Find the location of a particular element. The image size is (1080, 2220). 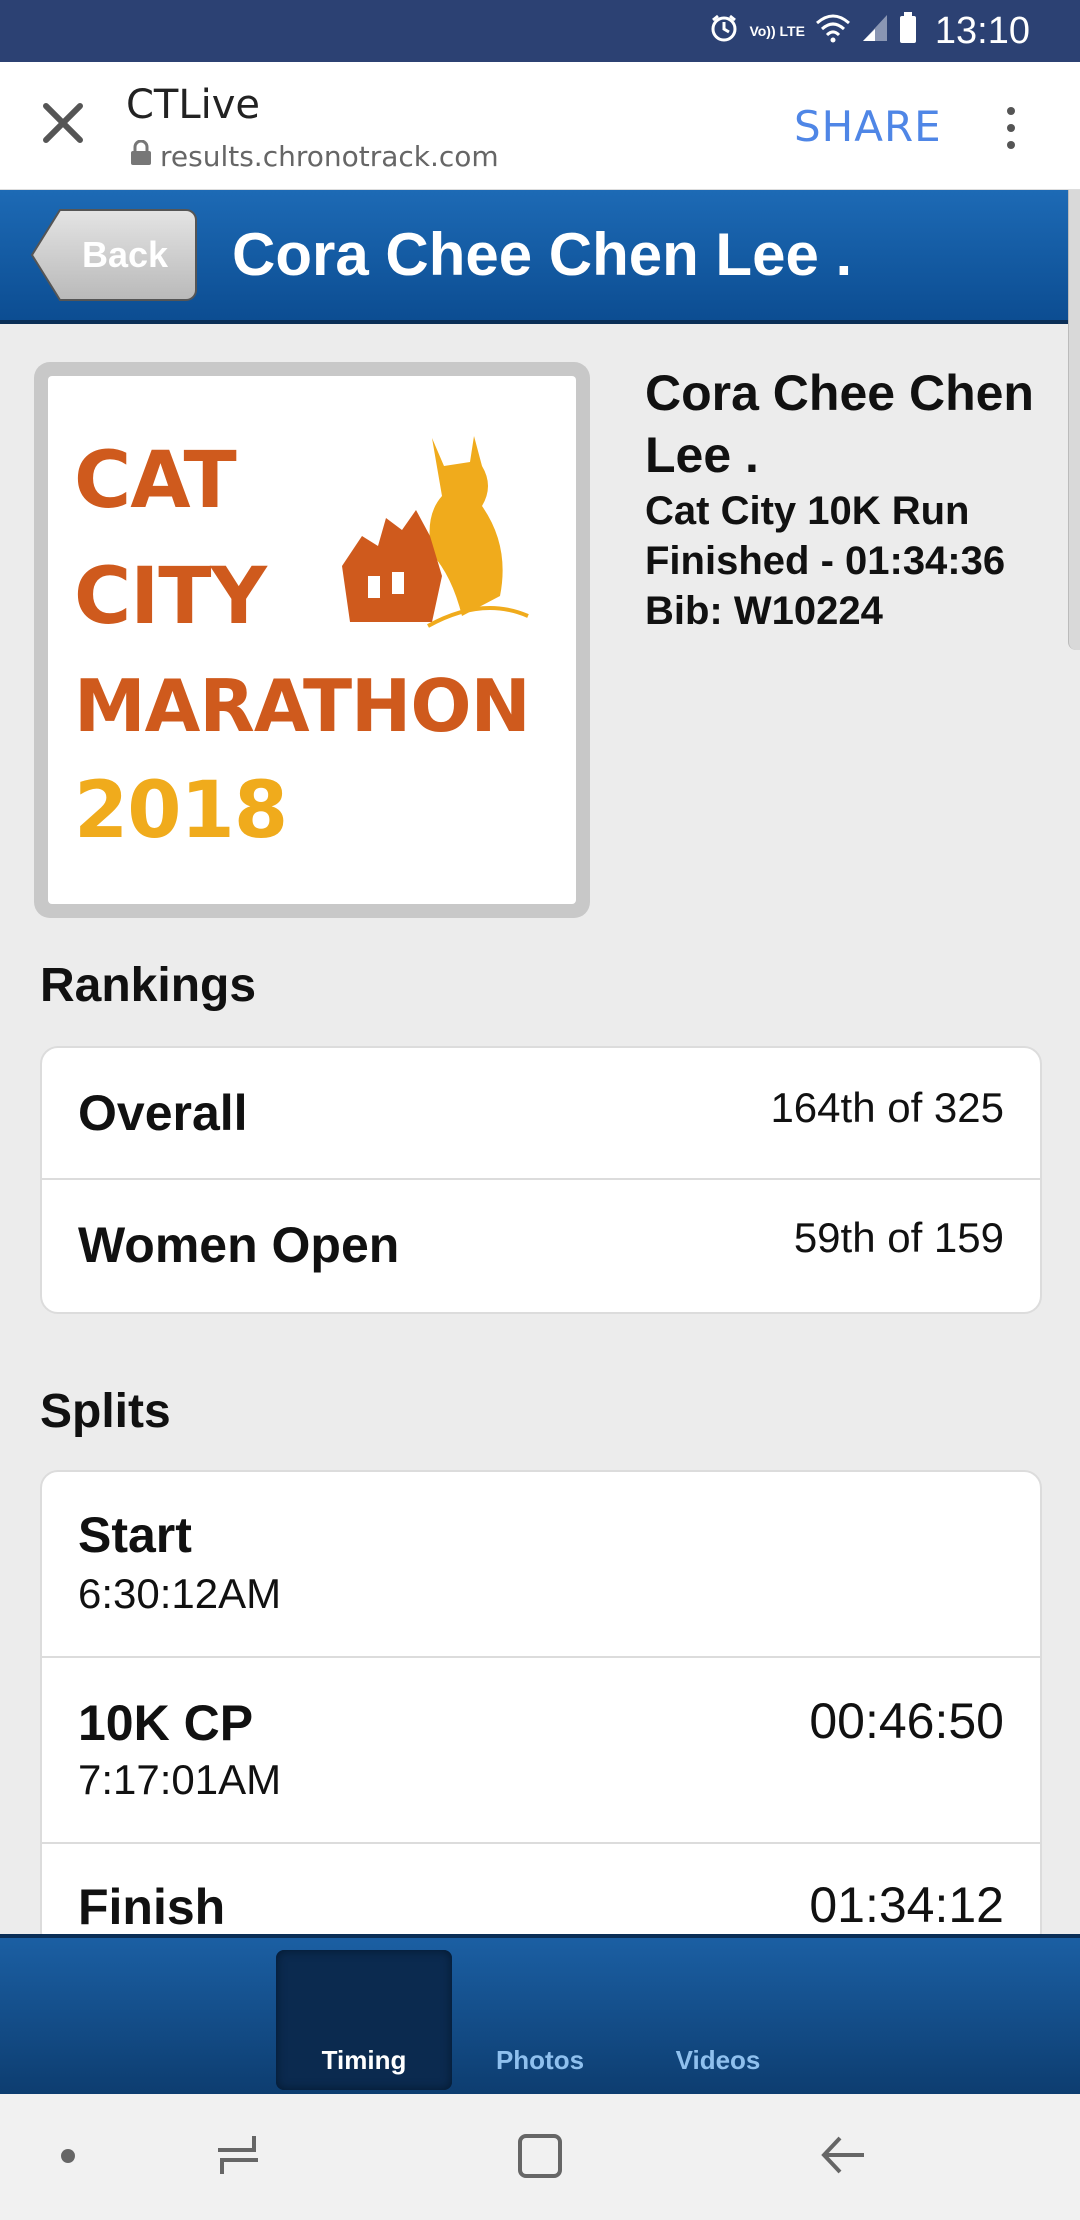

lock-icon is located at coordinates (141, 156).